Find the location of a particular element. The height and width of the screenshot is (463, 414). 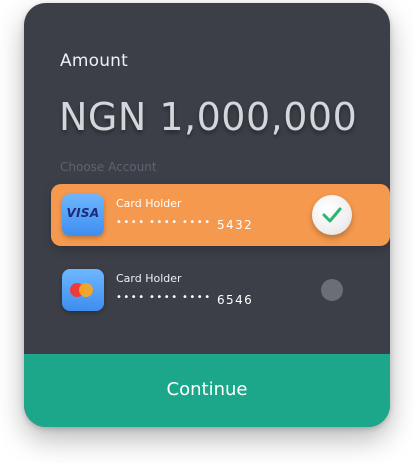

continue-button: Continue is located at coordinates (207, 390).